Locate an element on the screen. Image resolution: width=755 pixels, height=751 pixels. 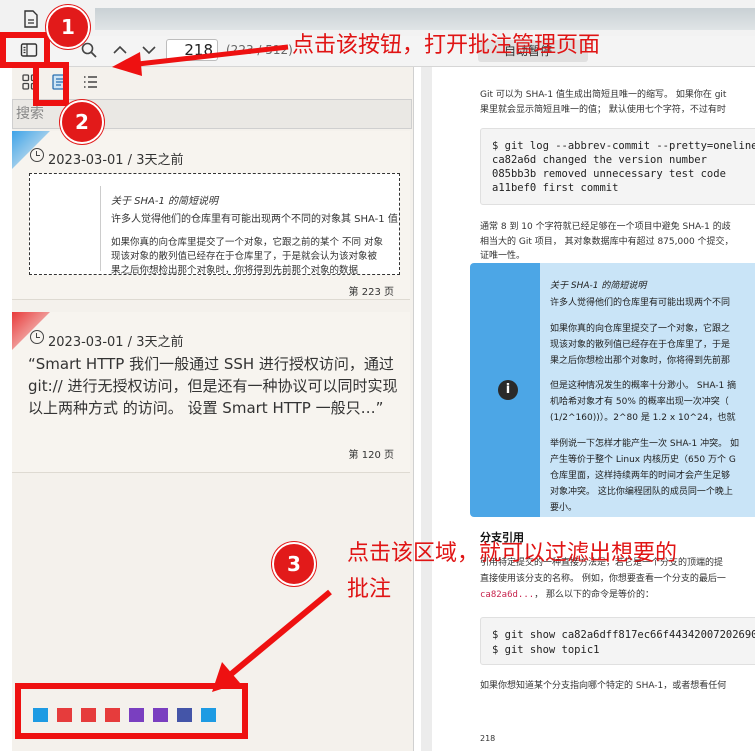
note-line: 关于 SHA-1 的简短说明 is located at coordinates (598, 286).